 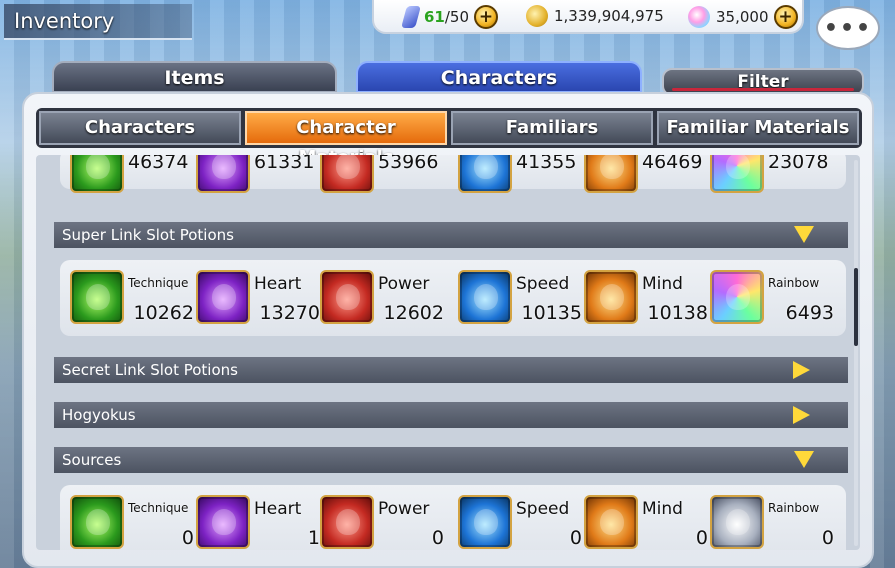 I want to click on material-item: Speed 0, so click(x=520, y=522).